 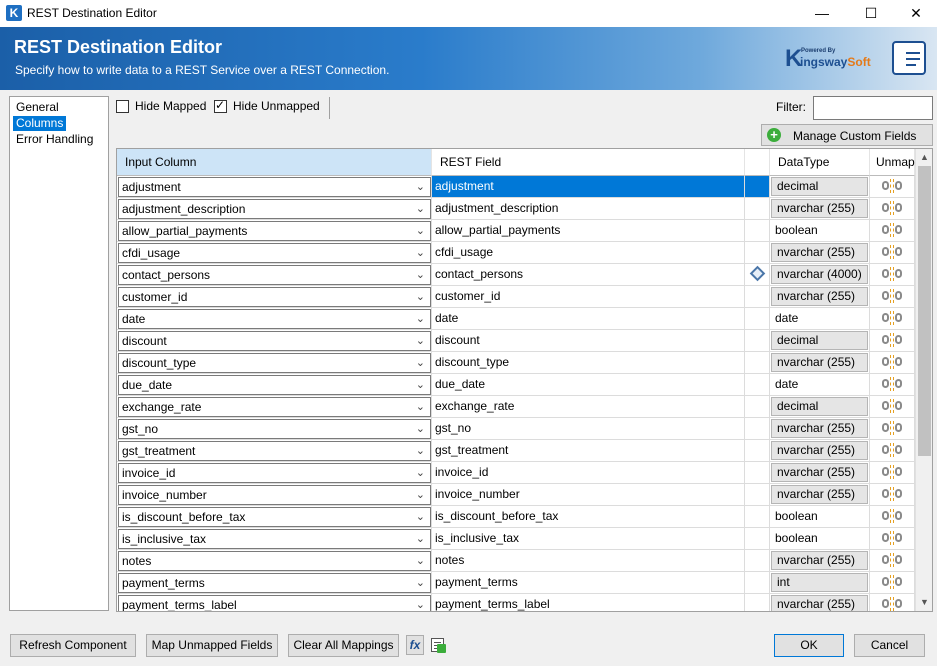 I want to click on header-datatype: DataType, so click(x=820, y=162).